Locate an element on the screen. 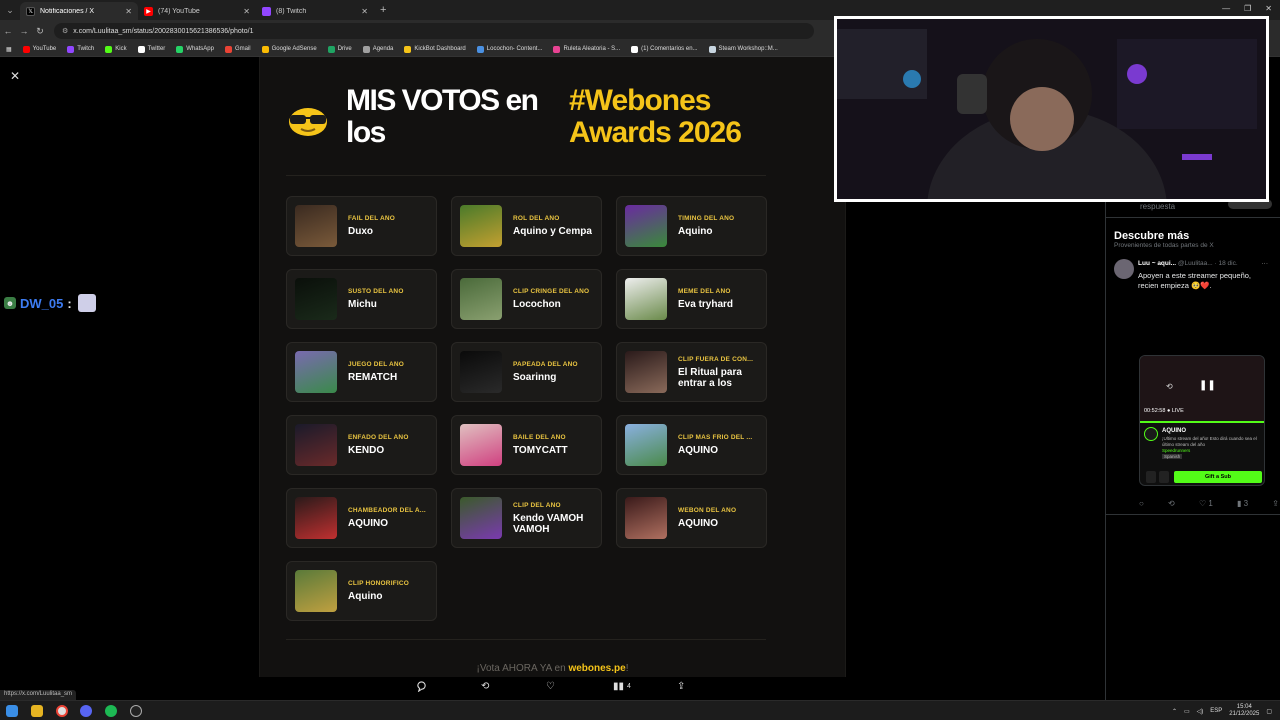 The height and width of the screenshot is (720, 1280). obs-icon is located at coordinates (136, 711).